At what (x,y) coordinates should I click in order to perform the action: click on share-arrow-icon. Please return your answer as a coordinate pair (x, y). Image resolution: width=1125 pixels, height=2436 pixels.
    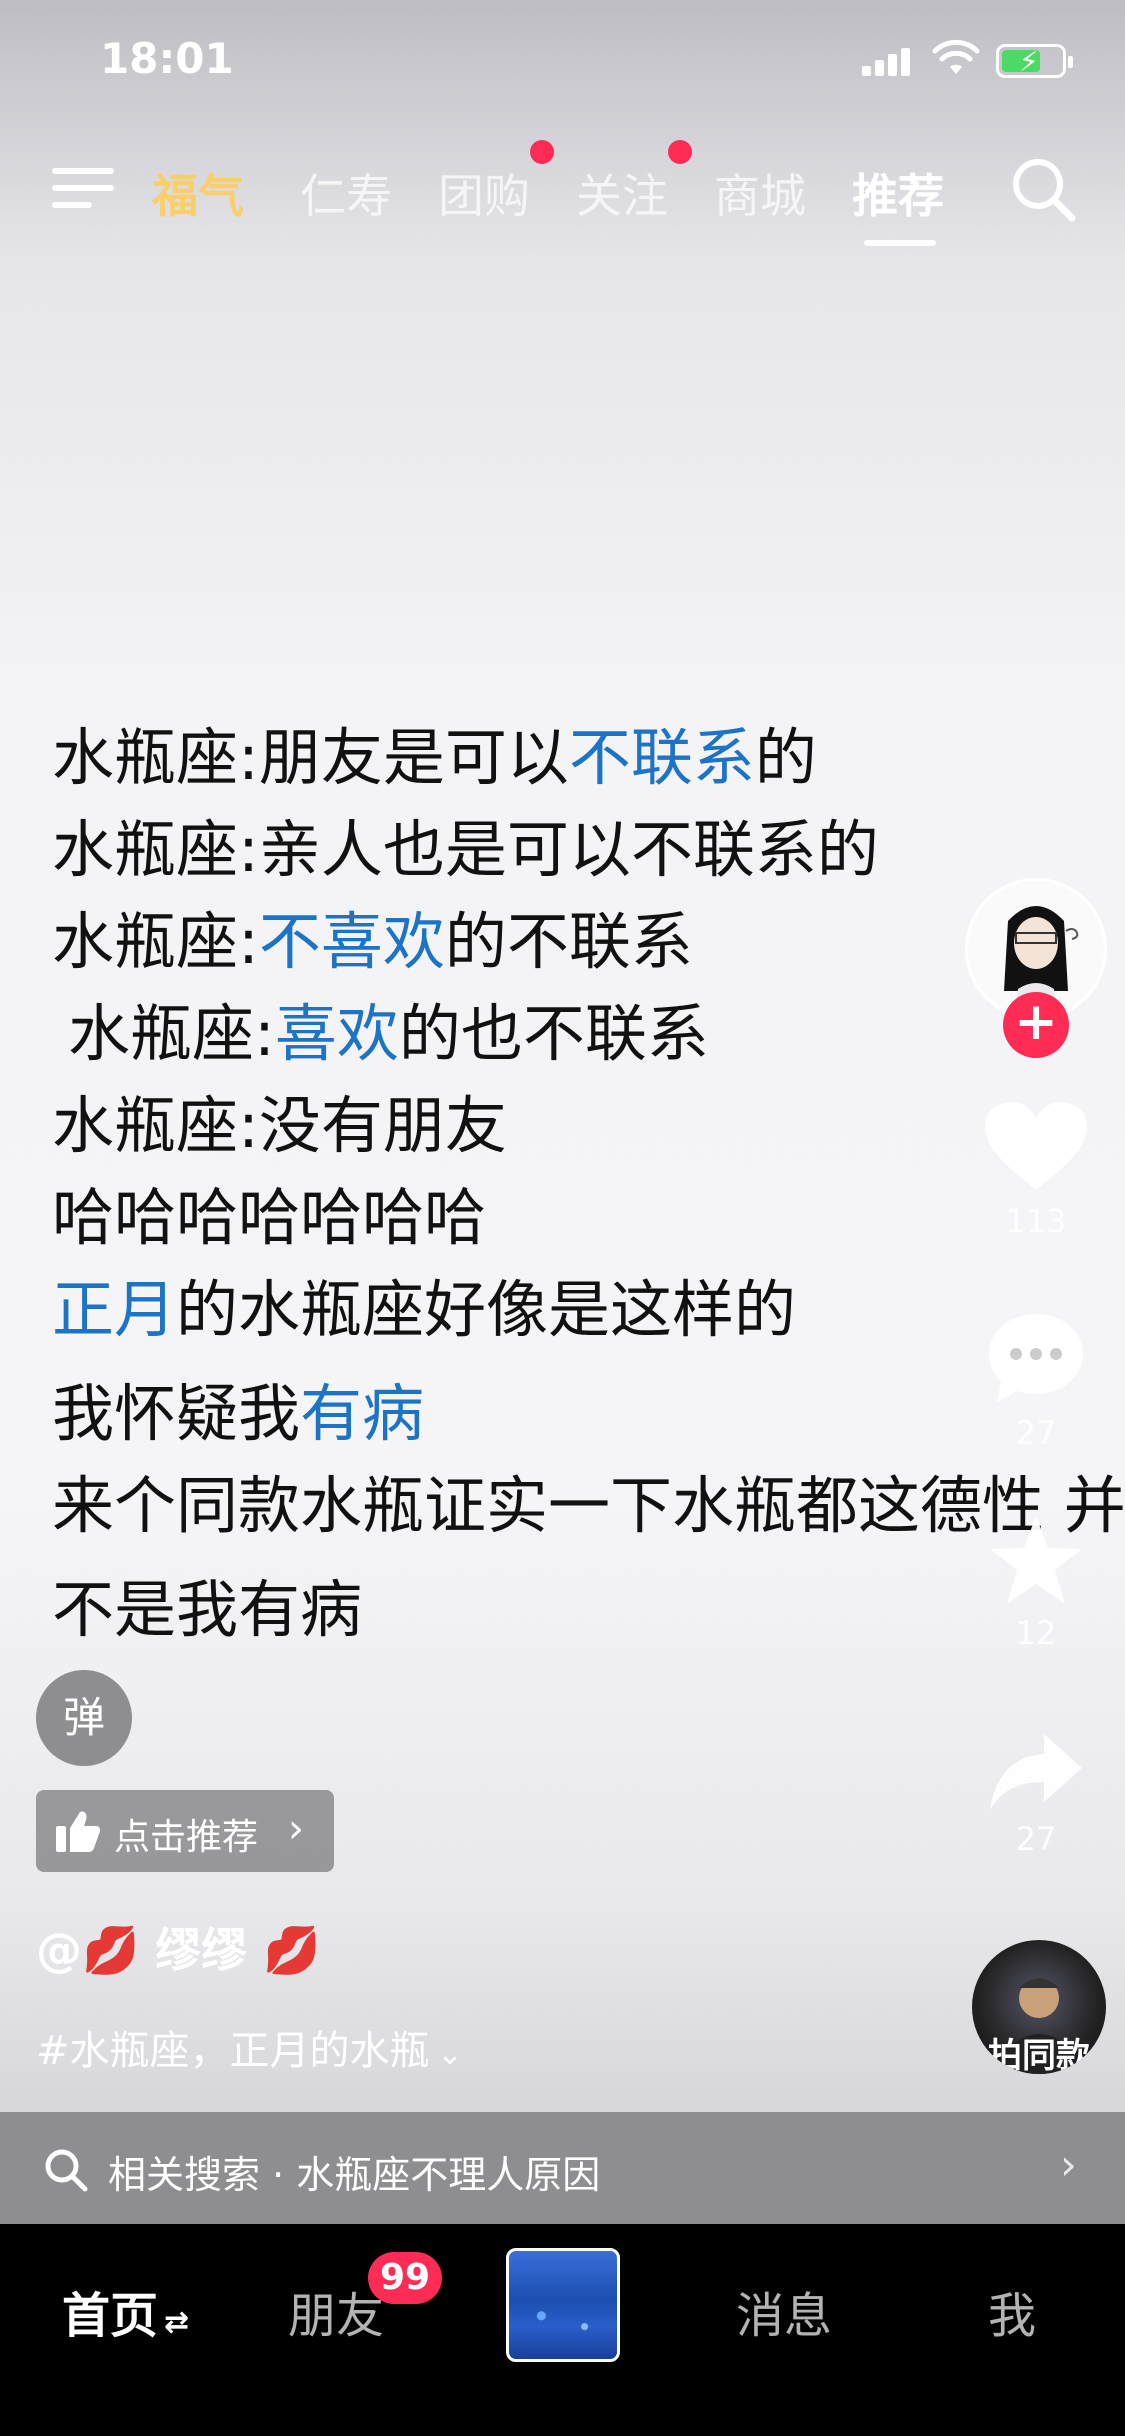
    Looking at the image, I should click on (1036, 1772).